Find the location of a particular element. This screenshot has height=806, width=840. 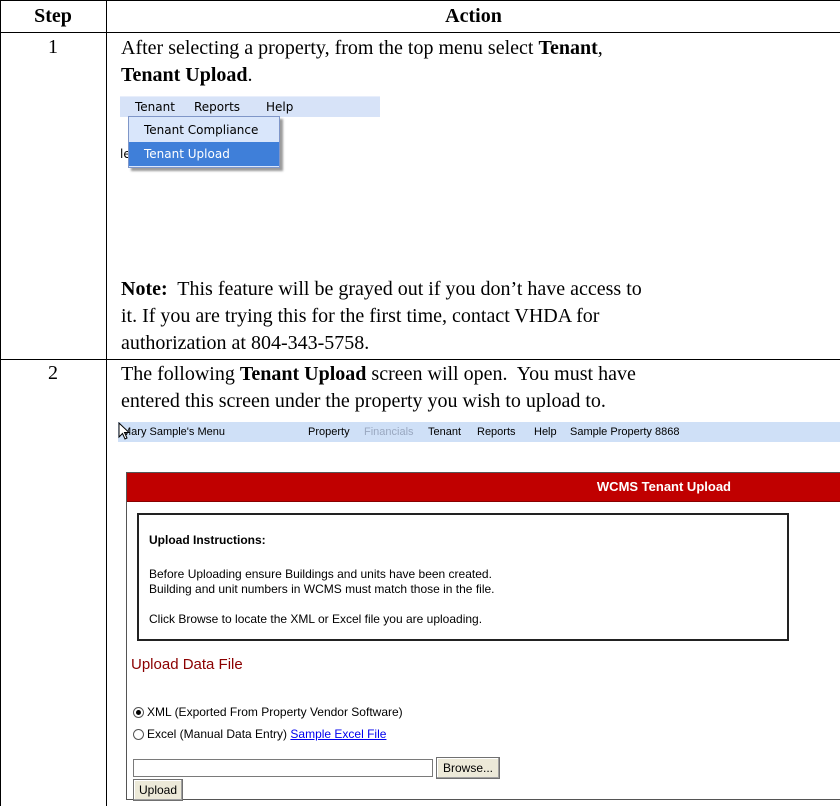

note-label: Note: is located at coordinates (144, 289).